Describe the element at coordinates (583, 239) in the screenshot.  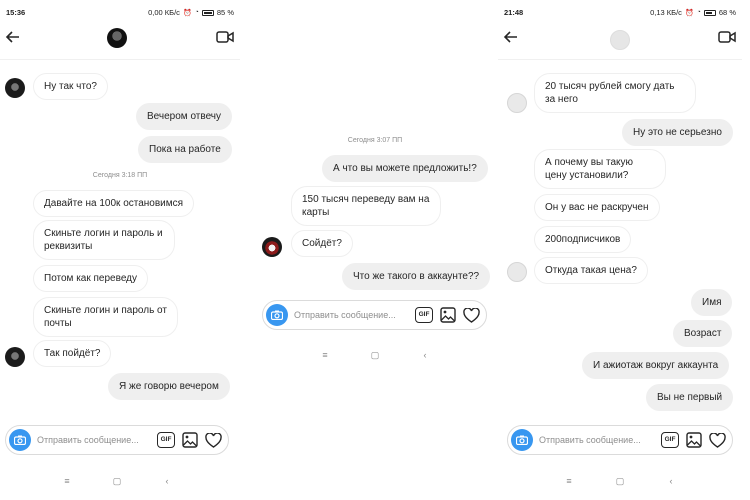
I see `message-bubble: 200подписчиков` at that location.